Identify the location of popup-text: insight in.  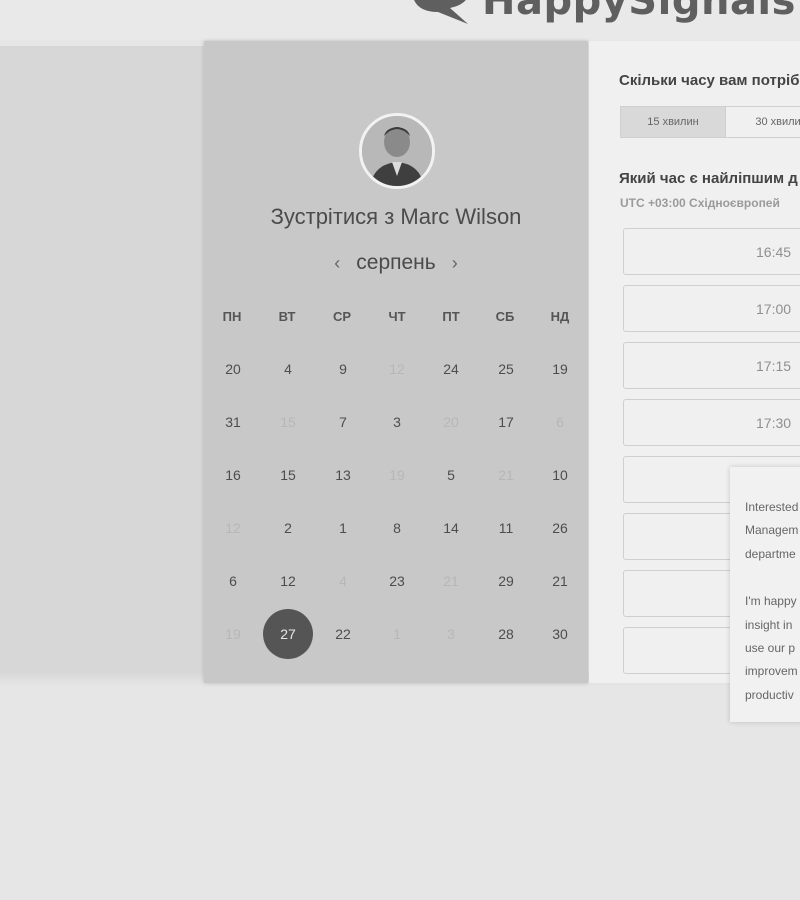
(769, 625).